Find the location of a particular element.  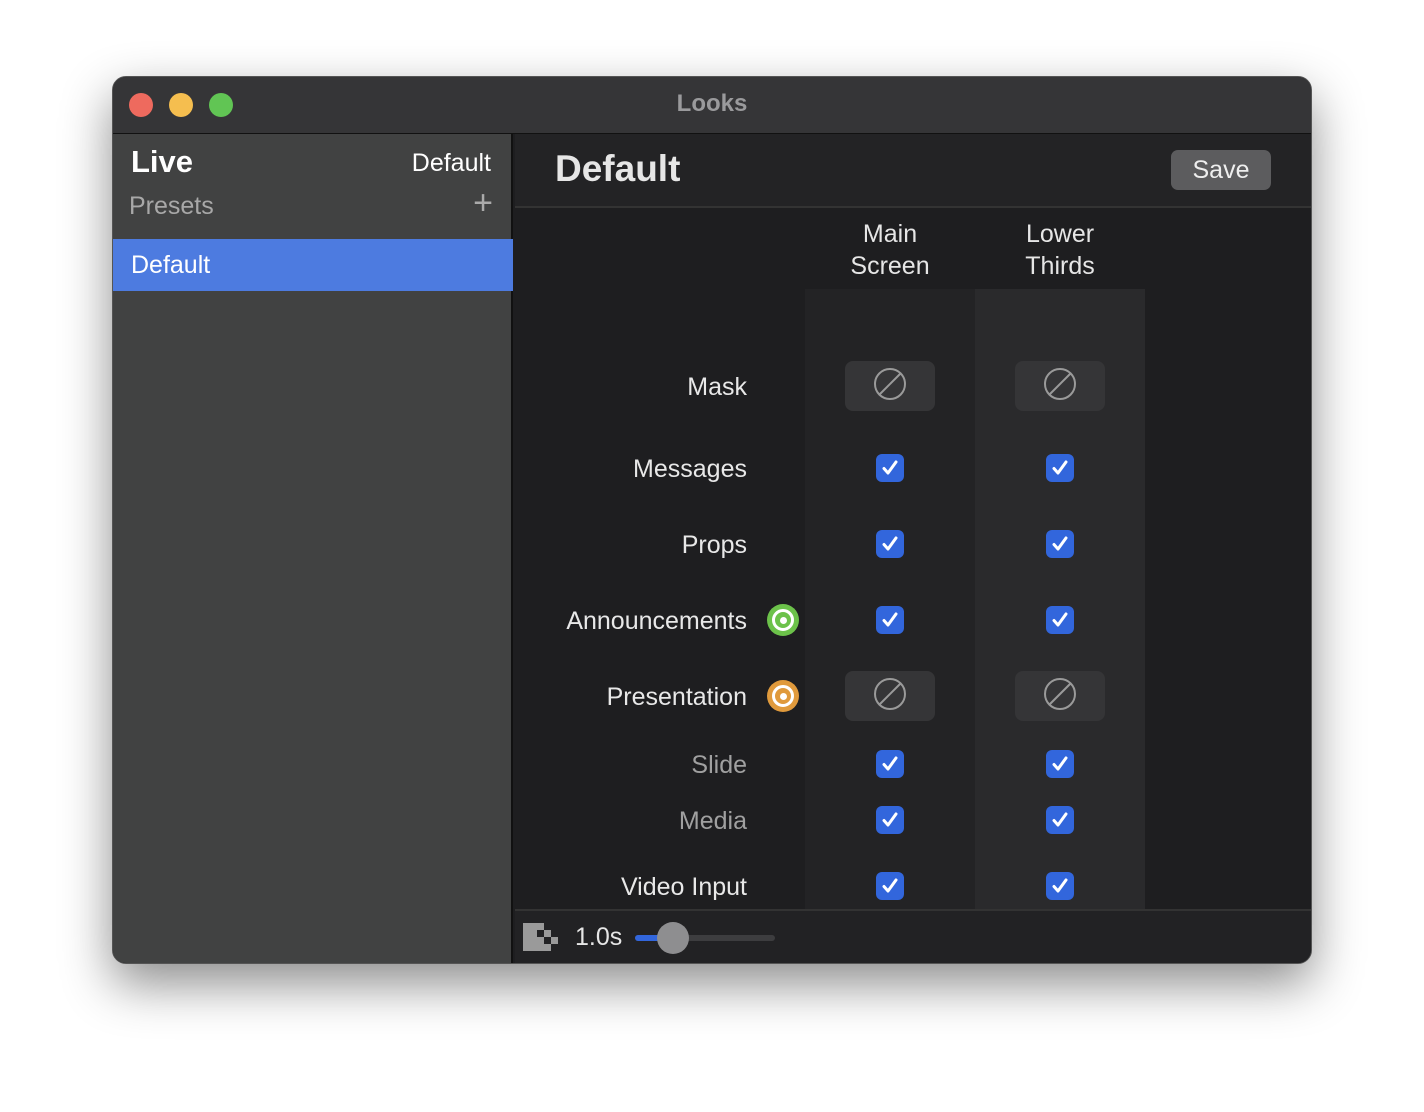

row-label: Media is located at coordinates (712, 821).